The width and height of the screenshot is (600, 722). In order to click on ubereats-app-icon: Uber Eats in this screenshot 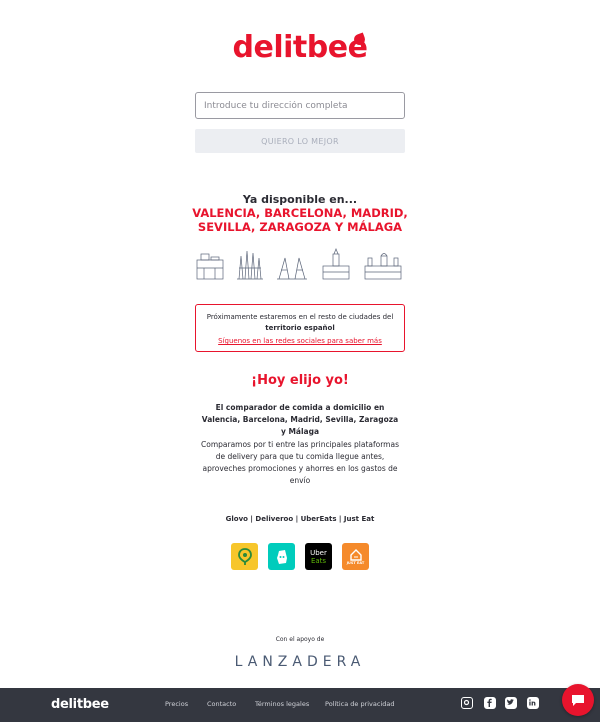, I will do `click(318, 556)`.